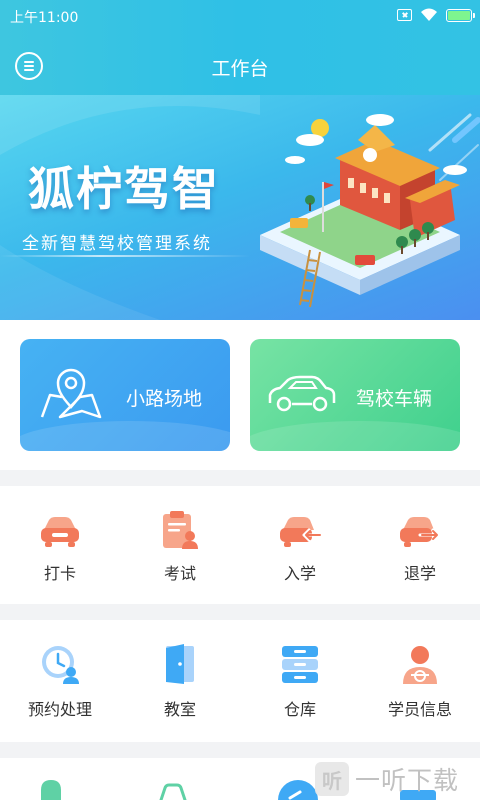 This screenshot has height=800, width=480. What do you see at coordinates (125, 395) in the screenshot?
I see `card-road-site: 小路场地` at bounding box center [125, 395].